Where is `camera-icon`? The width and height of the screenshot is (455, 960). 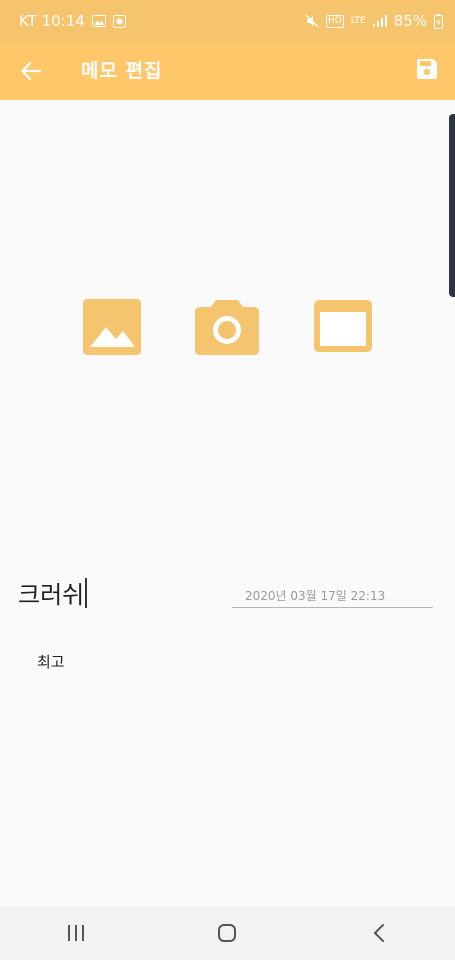
camera-icon is located at coordinates (227, 327).